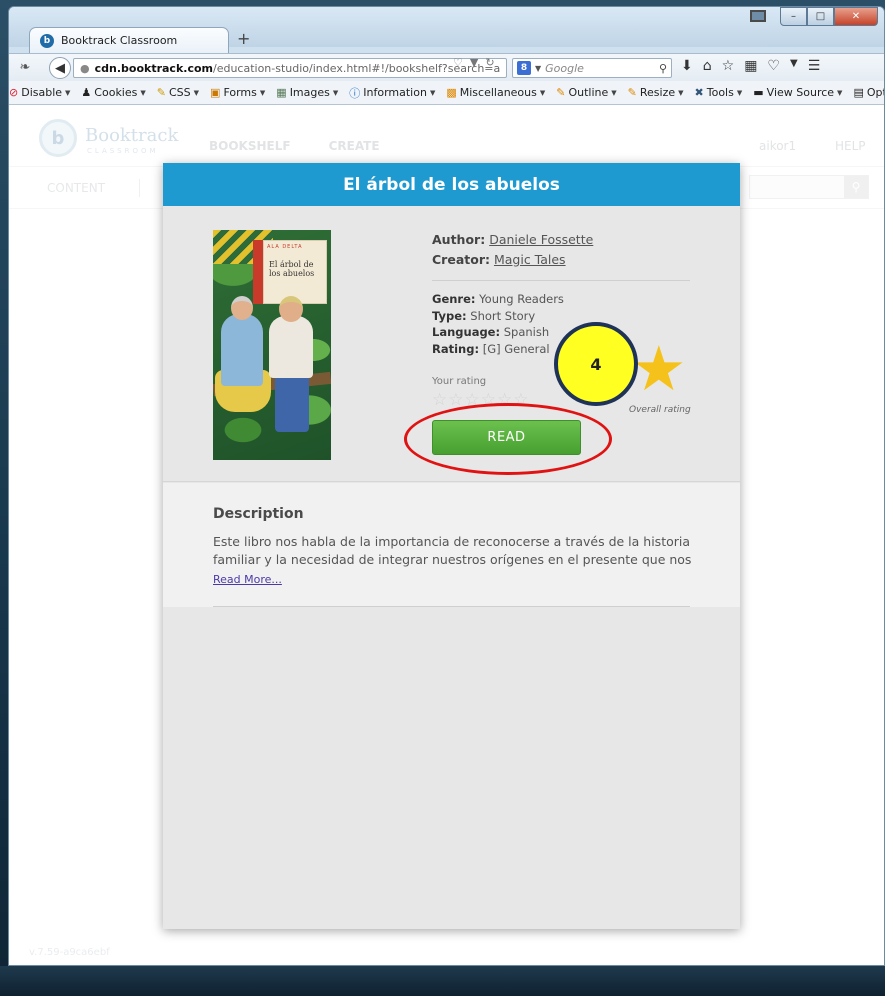 The height and width of the screenshot is (996, 885). I want to click on cover-grandfather-head, so click(291, 309).